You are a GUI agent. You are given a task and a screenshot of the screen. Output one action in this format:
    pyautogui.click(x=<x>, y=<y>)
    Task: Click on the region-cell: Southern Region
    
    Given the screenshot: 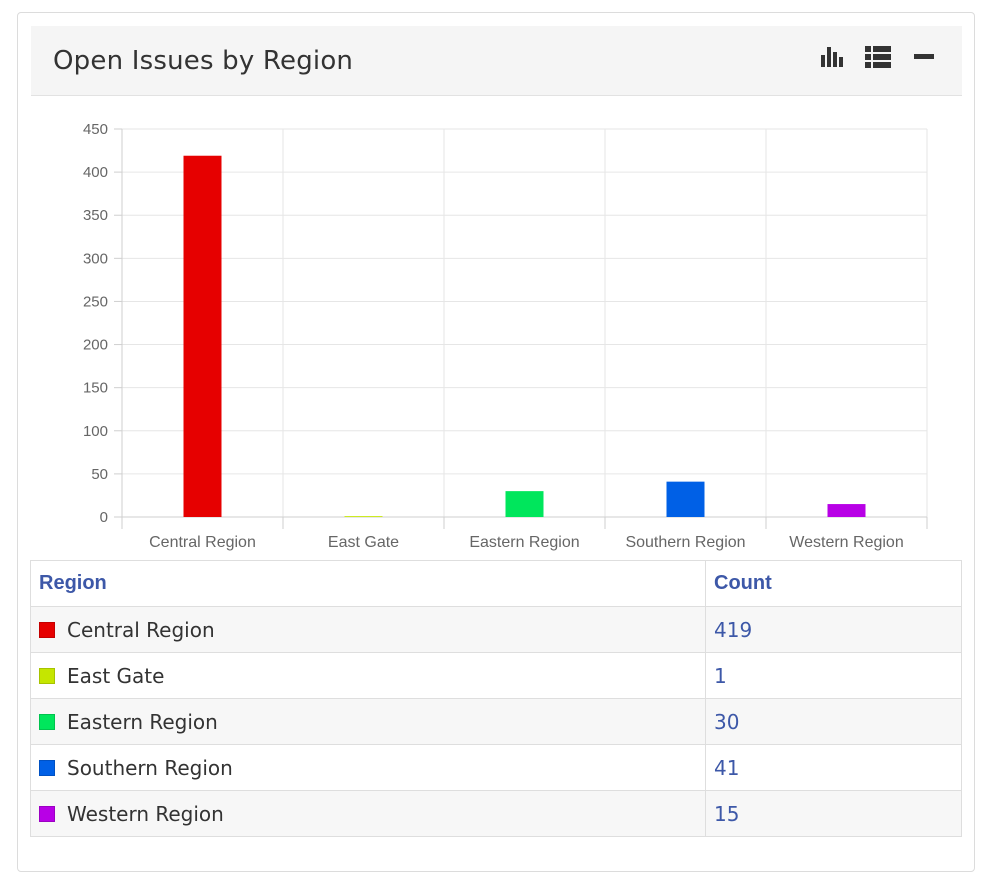 What is the action you would take?
    pyautogui.click(x=368, y=767)
    